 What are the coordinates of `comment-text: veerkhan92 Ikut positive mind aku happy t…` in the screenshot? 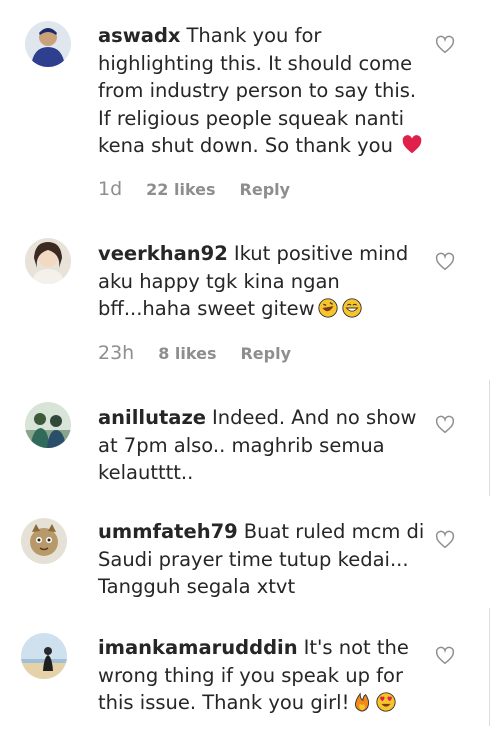 It's located at (263, 281).